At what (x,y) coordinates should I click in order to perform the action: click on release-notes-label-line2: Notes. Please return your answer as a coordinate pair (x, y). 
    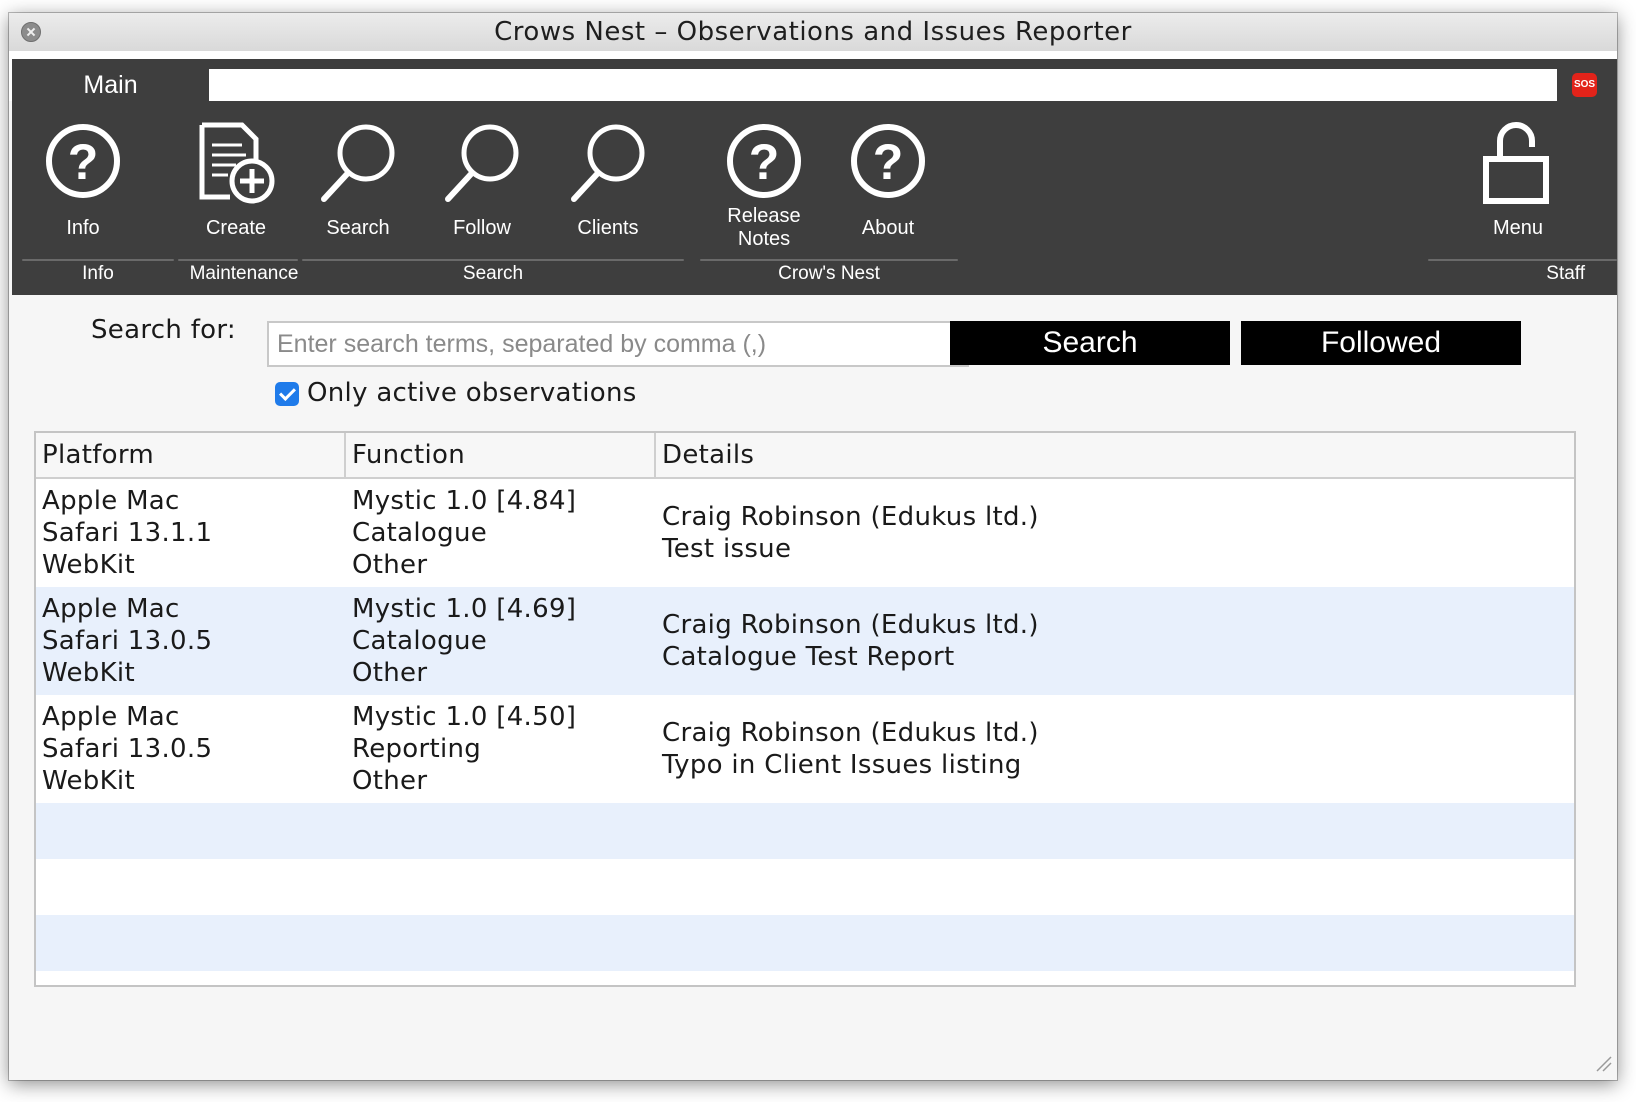
    Looking at the image, I should click on (764, 239).